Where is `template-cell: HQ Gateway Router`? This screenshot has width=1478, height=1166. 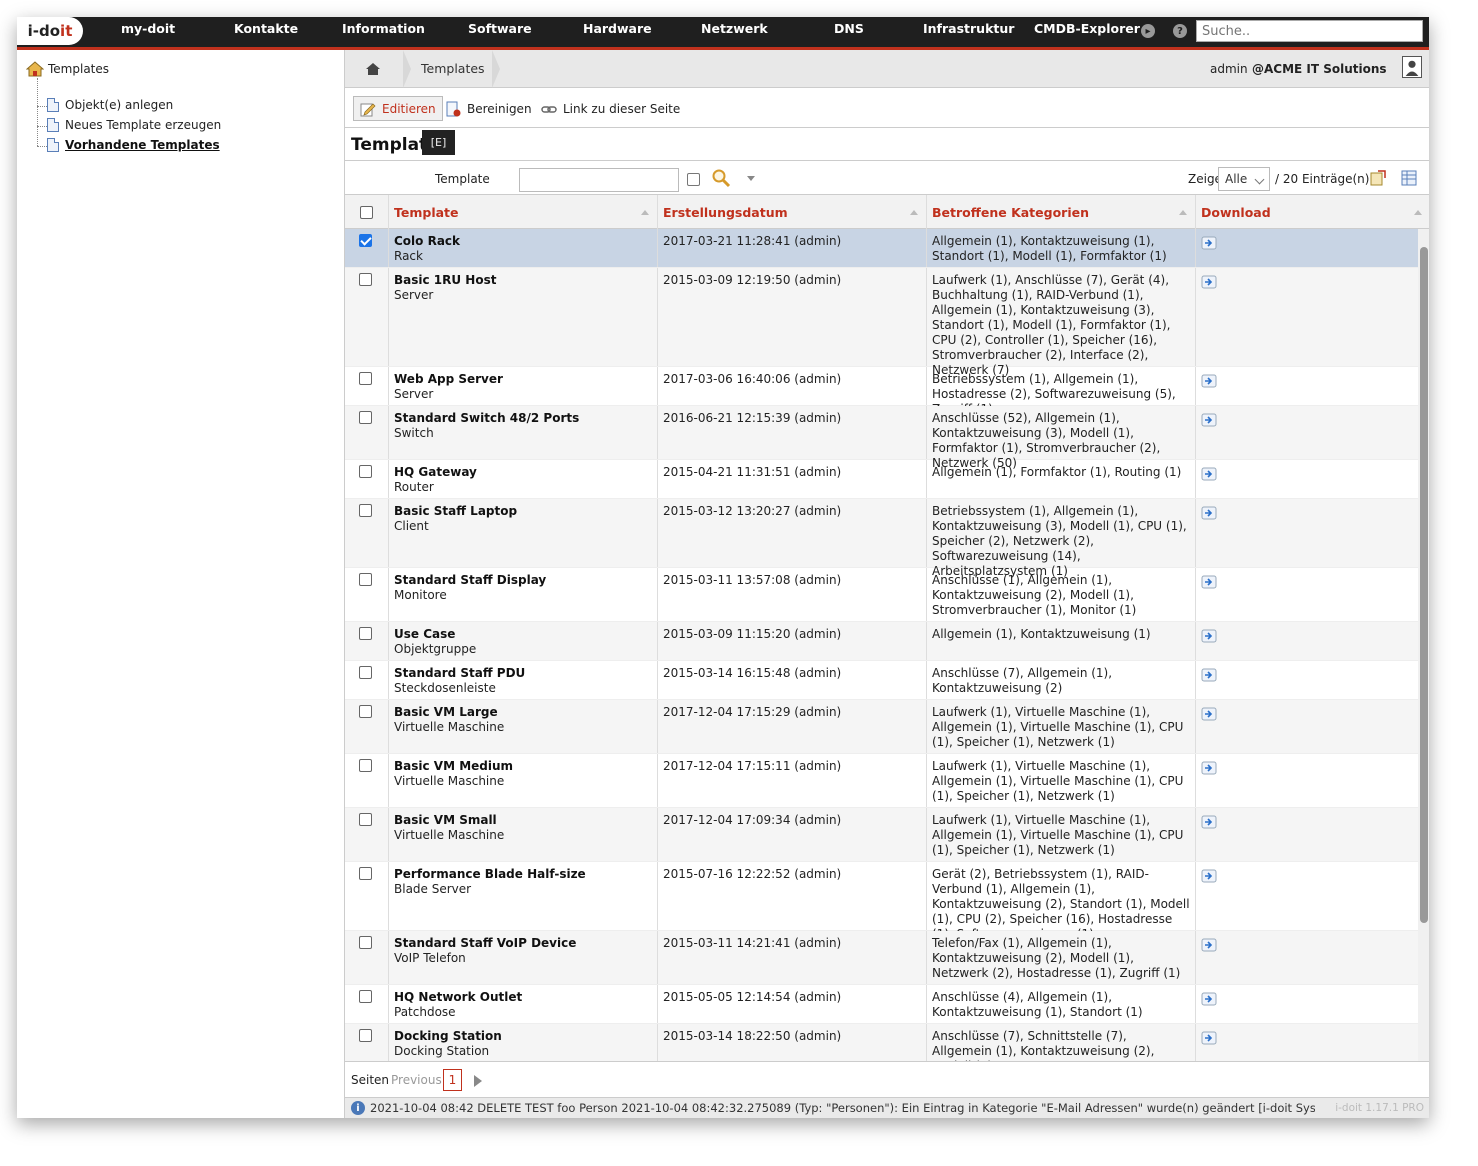 template-cell: HQ Gateway Router is located at coordinates (523, 479).